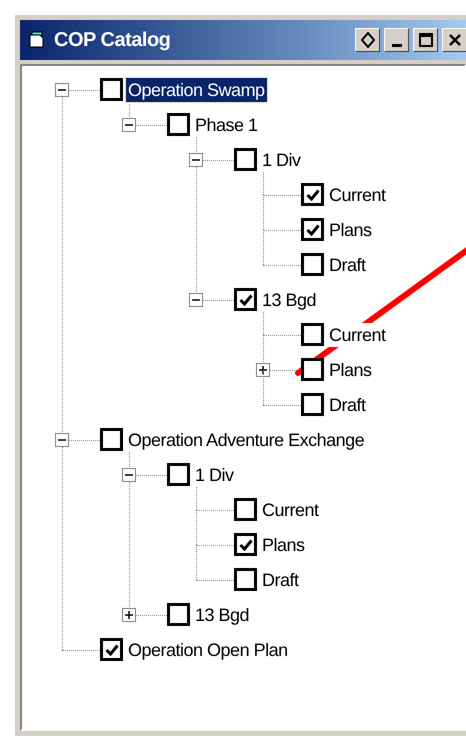 Image resolution: width=466 pixels, height=743 pixels. What do you see at coordinates (196, 90) in the screenshot?
I see `tree-item-label: Operation Swamp` at bounding box center [196, 90].